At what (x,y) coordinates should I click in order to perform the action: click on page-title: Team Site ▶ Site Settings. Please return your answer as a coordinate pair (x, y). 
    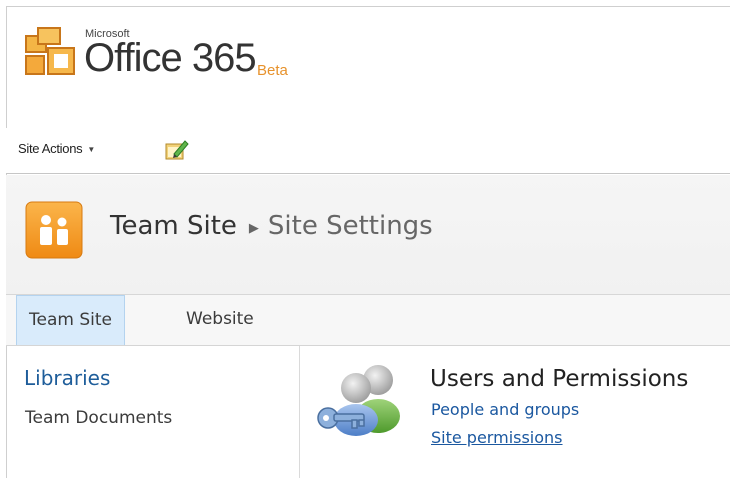
    Looking at the image, I should click on (271, 226).